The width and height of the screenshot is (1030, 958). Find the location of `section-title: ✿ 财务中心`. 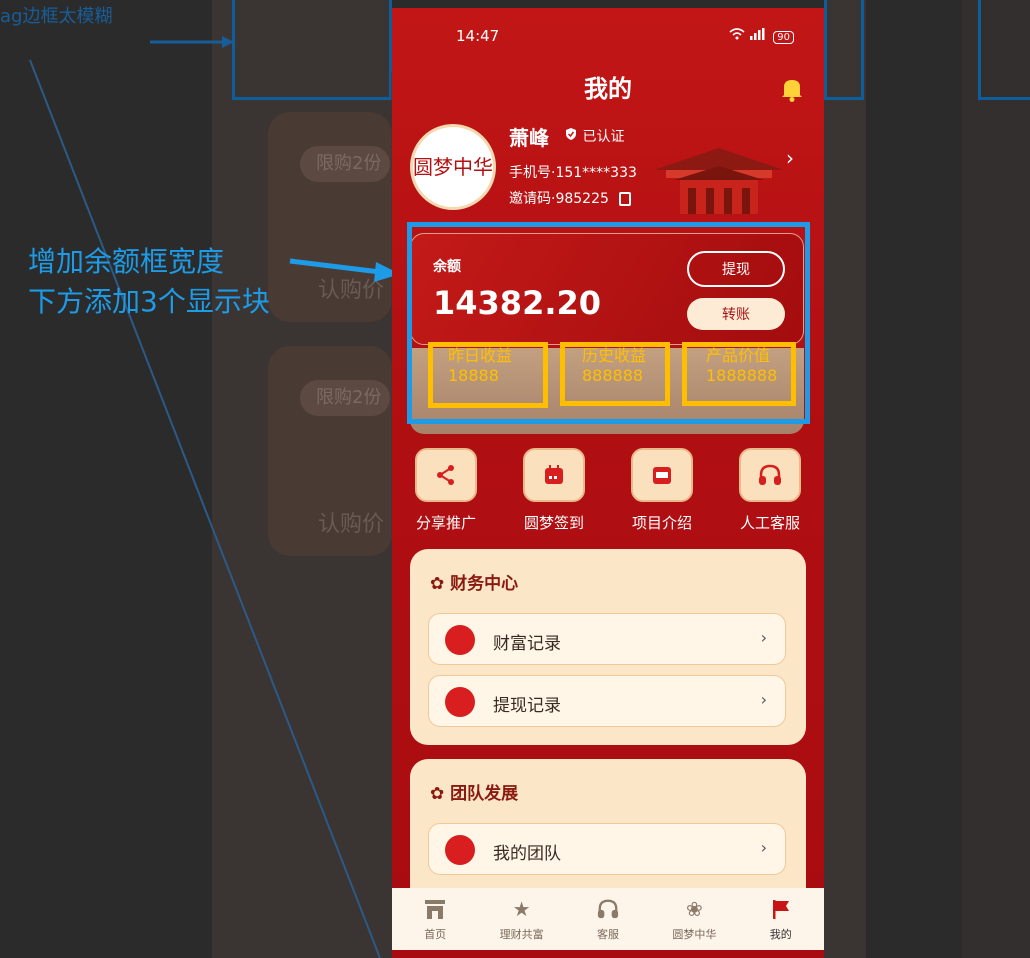

section-title: ✿ 财务中心 is located at coordinates (474, 581).